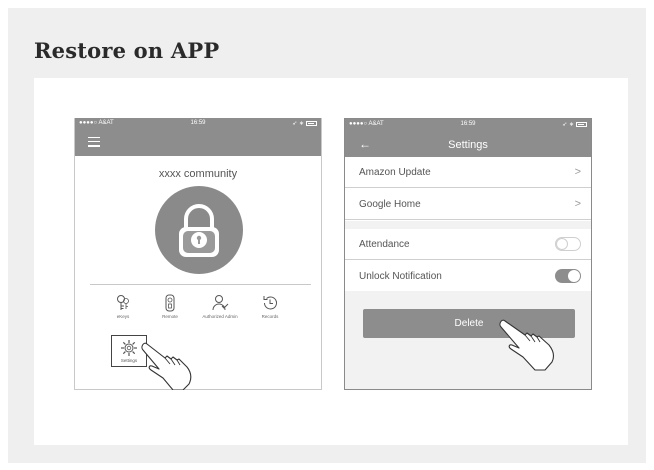 The width and height of the screenshot is (654, 470). I want to click on amazon-update-row: Amazon Update >, so click(468, 172).